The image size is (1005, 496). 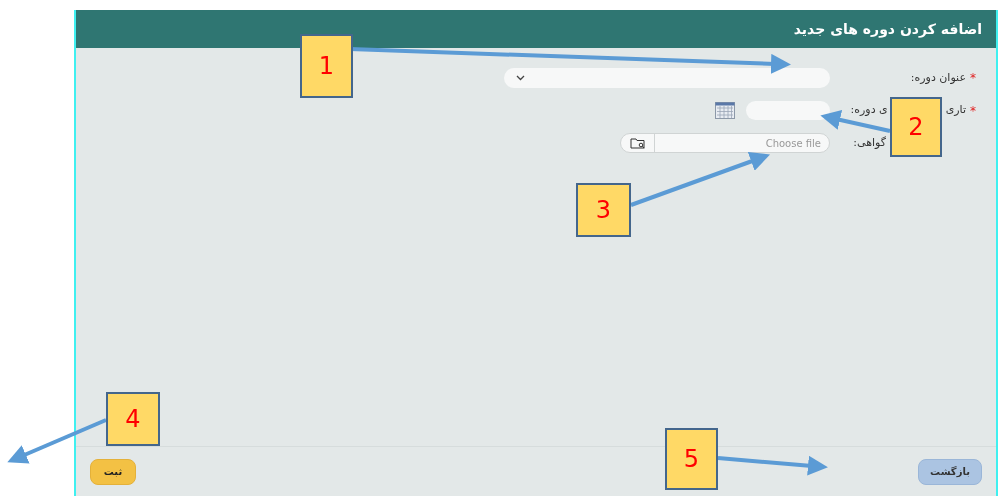 I want to click on callout-box: 2, so click(x=916, y=127).